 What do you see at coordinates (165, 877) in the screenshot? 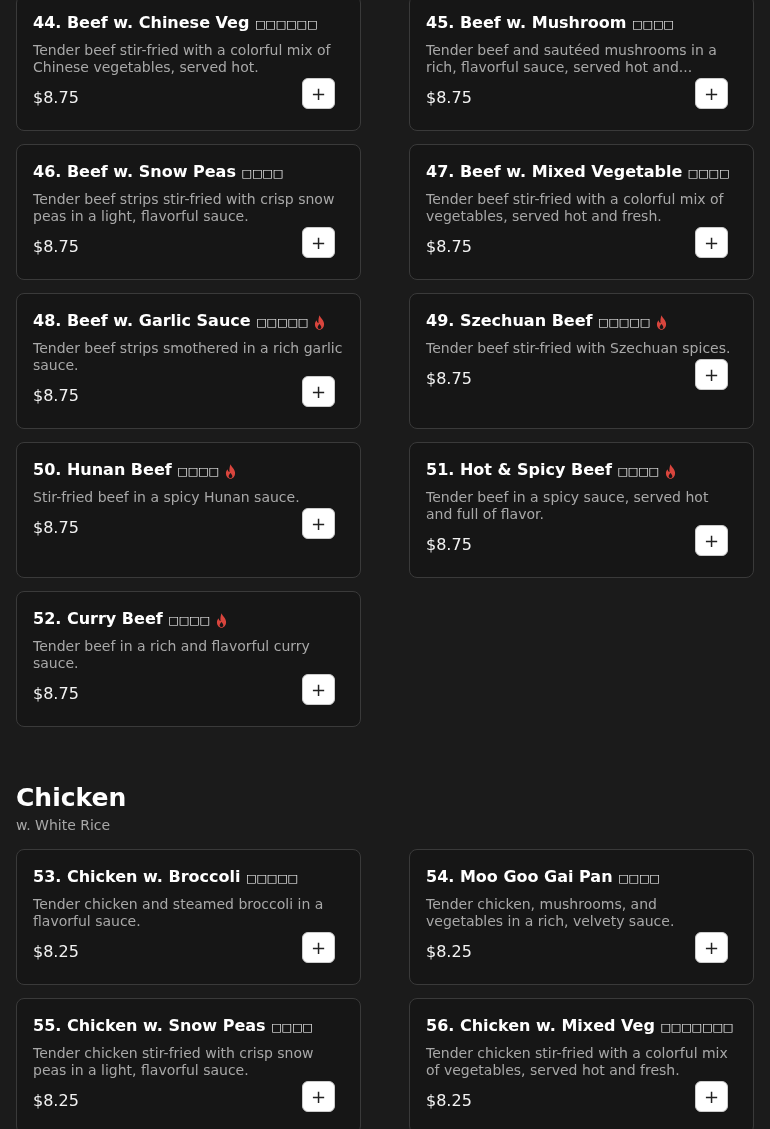
I see `item-name: 53. Chicken w. Broccoli □□□□□` at bounding box center [165, 877].